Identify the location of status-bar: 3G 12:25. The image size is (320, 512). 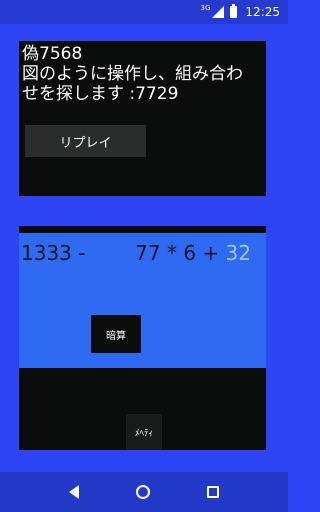
(144, 12).